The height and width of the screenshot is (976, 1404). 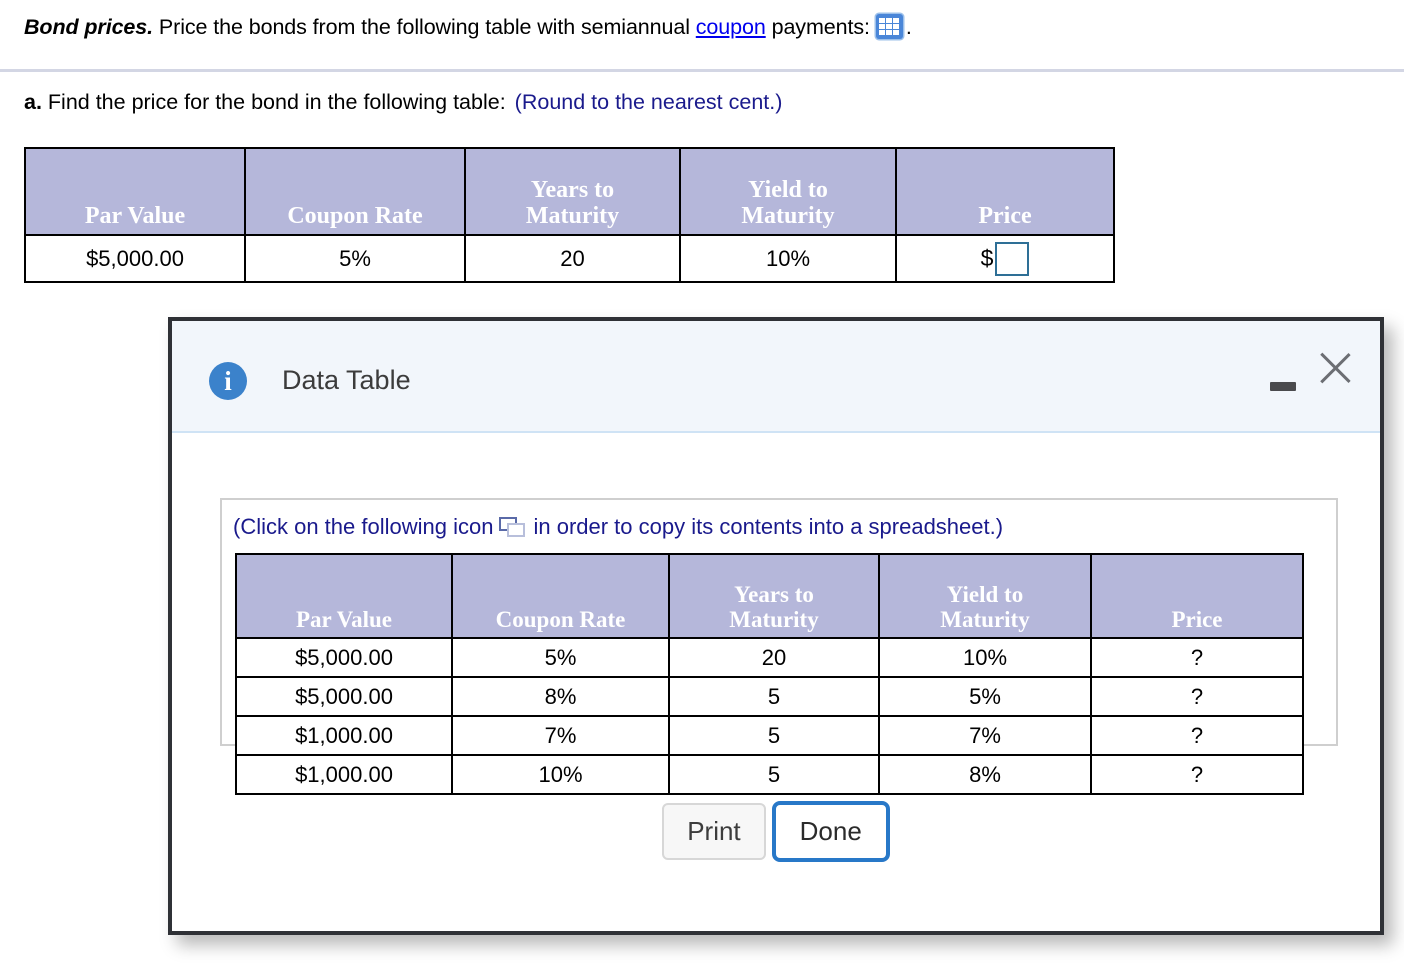 What do you see at coordinates (817, 27) in the screenshot?
I see `problem-text-after-link: payments:` at bounding box center [817, 27].